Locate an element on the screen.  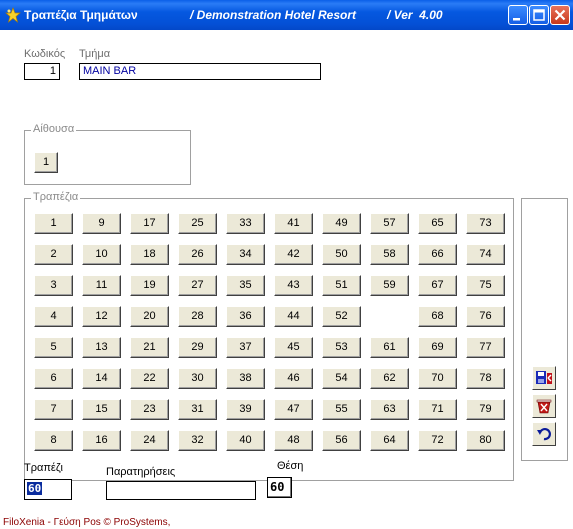
window-title: Τραπέζια Τμημάτων is located at coordinates (81, 15).